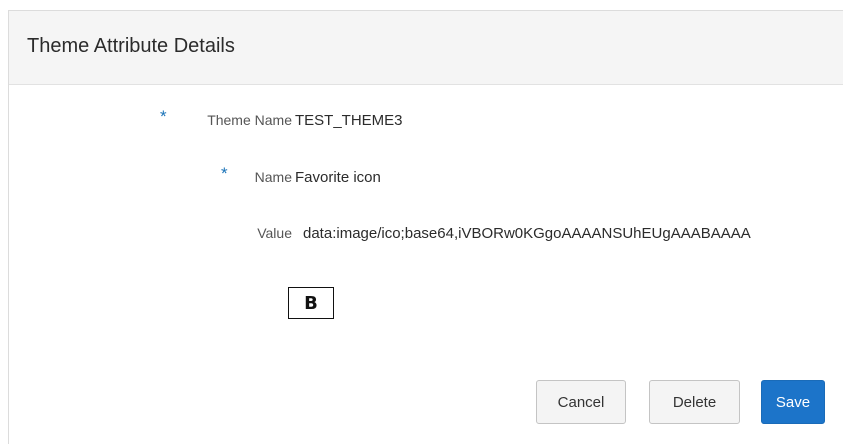 Image resolution: width=843 pixels, height=444 pixels. What do you see at coordinates (793, 402) in the screenshot?
I see `save-button: Save` at bounding box center [793, 402].